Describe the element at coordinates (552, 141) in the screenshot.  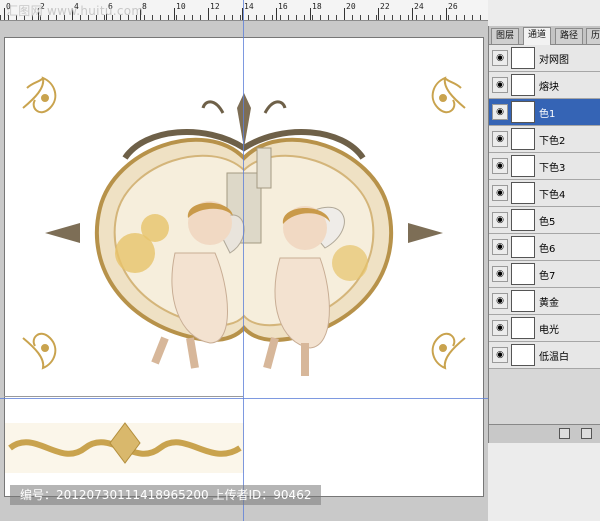
I see `channel-name: 下色2` at that location.